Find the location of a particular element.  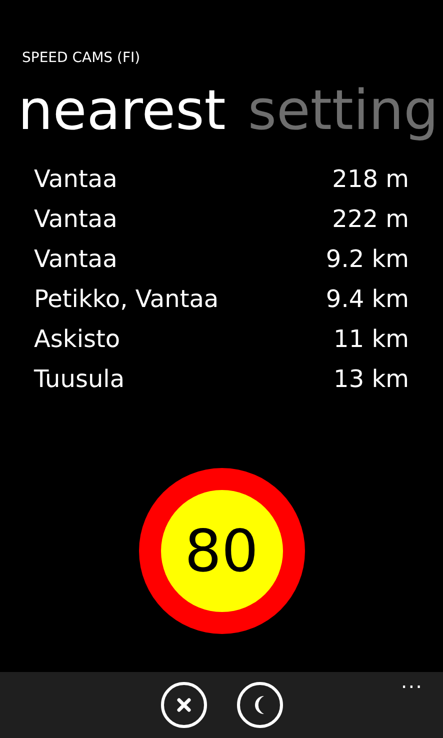

distance-text: 13 km is located at coordinates (371, 379).